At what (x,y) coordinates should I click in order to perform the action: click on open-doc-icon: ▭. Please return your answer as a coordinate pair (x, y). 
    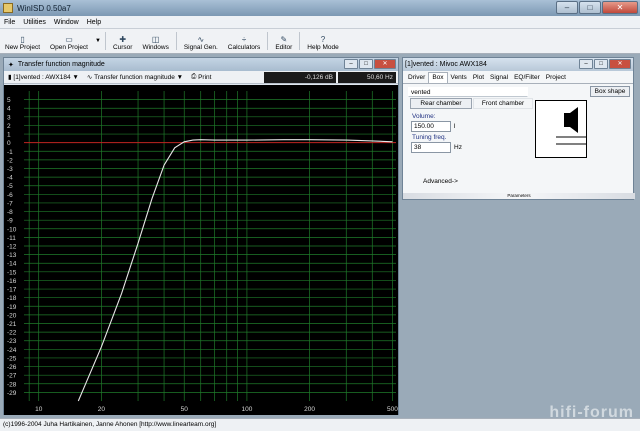
    Looking at the image, I should click on (69, 39).